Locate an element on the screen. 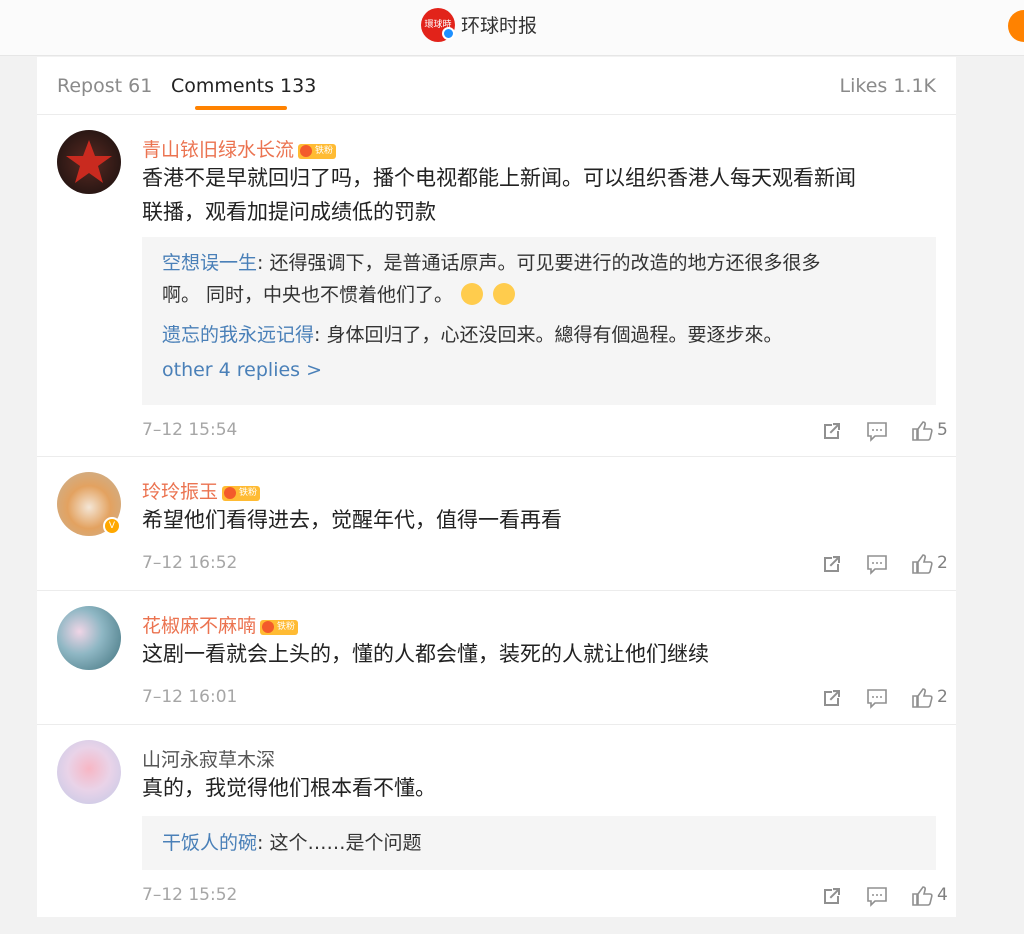 This screenshot has width=1024, height=934. comment-actions: 4 is located at coordinates (884, 897).